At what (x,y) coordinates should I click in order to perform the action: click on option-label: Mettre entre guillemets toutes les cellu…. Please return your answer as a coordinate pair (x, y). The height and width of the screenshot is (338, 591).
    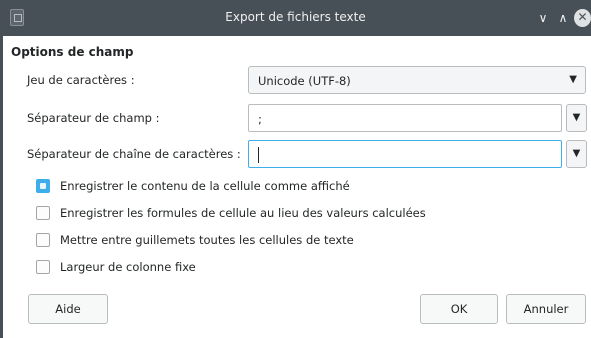
    Looking at the image, I should click on (207, 240).